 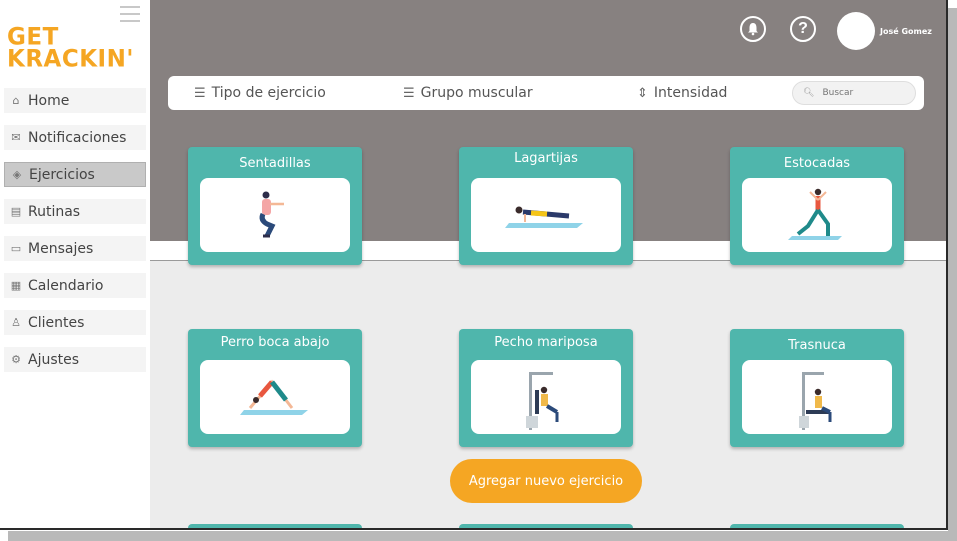 I want to click on downward-dog-illustration, so click(x=275, y=397).